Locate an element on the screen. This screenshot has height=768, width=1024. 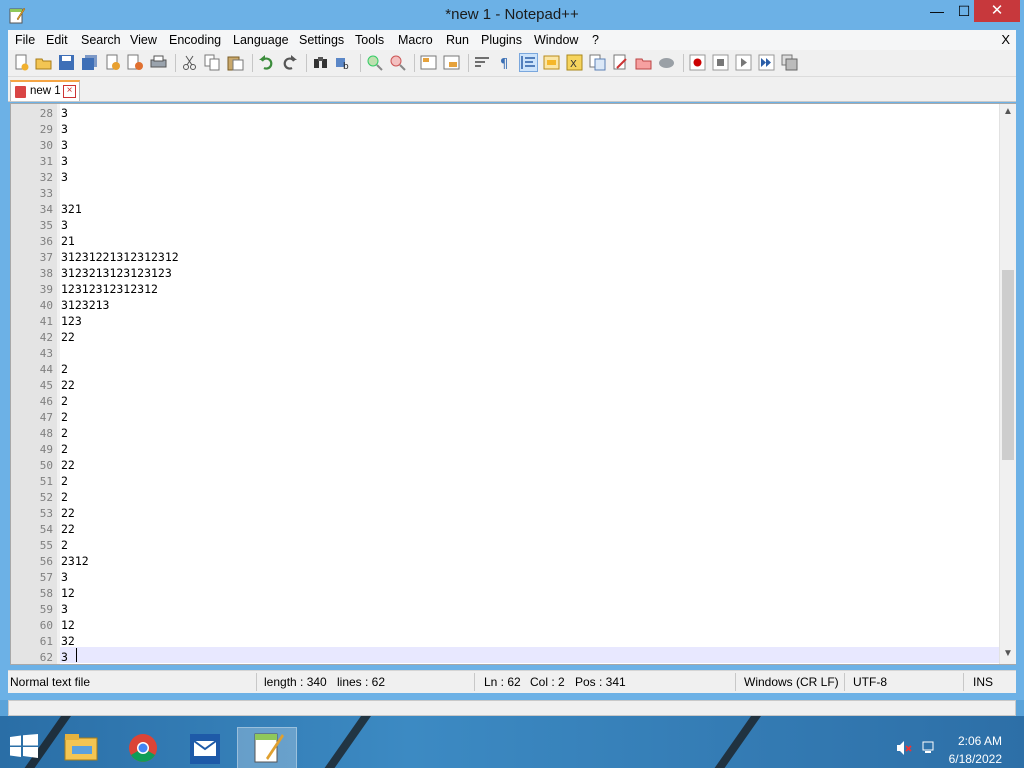
code-line: 321 is located at coordinates (71, 209).